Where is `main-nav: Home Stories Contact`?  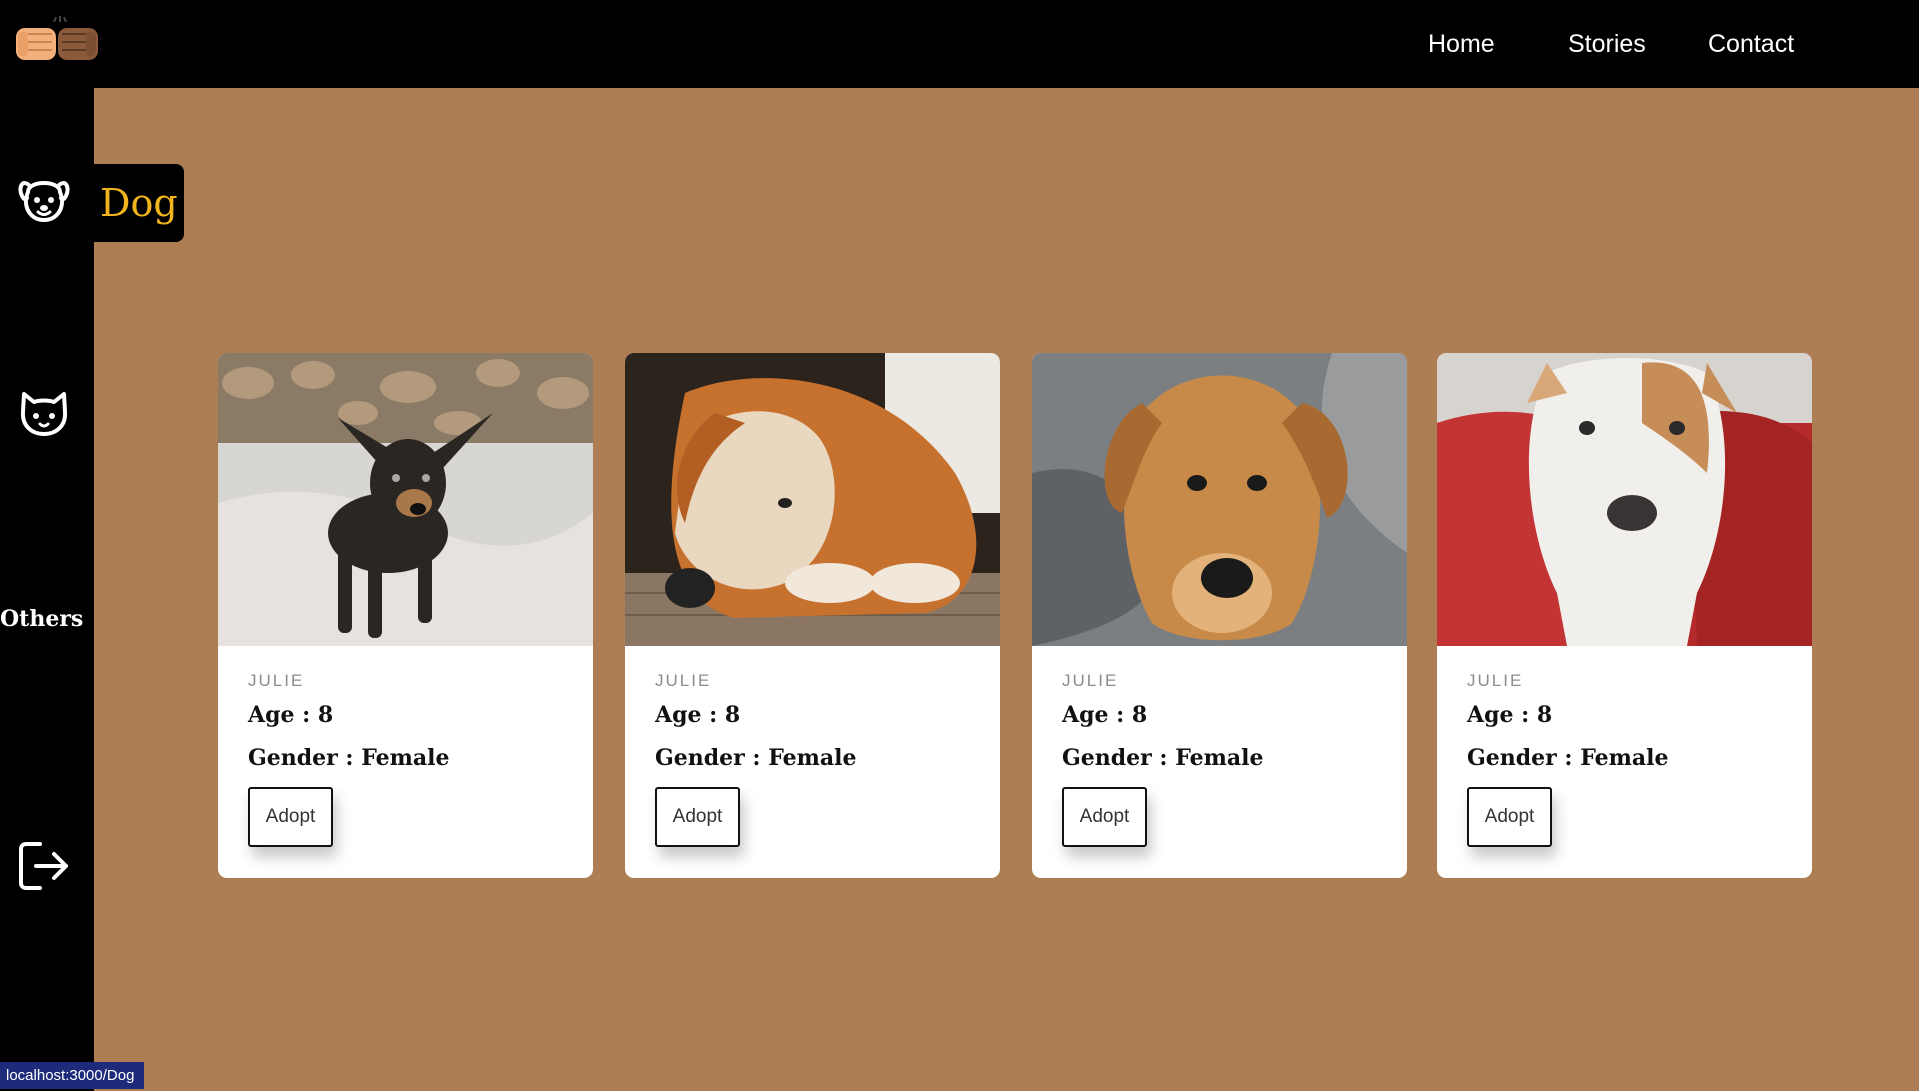 main-nav: Home Stories Contact is located at coordinates (959, 44).